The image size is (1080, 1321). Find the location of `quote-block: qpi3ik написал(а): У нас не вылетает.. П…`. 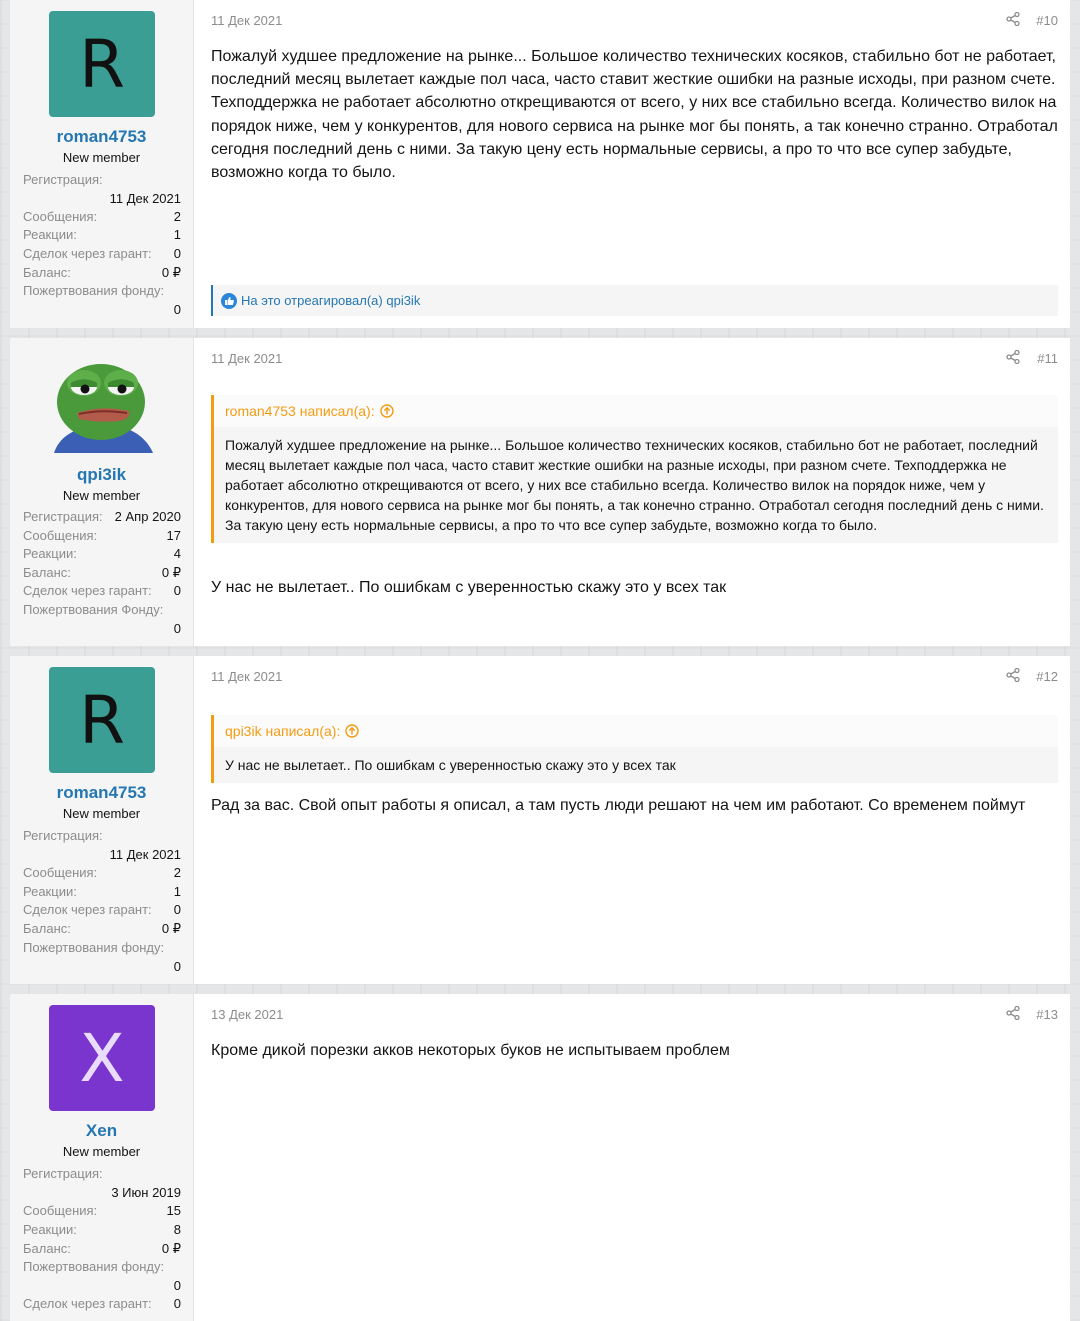

quote-block: qpi3ik написал(а): У нас не вылетает.. П… is located at coordinates (634, 749).